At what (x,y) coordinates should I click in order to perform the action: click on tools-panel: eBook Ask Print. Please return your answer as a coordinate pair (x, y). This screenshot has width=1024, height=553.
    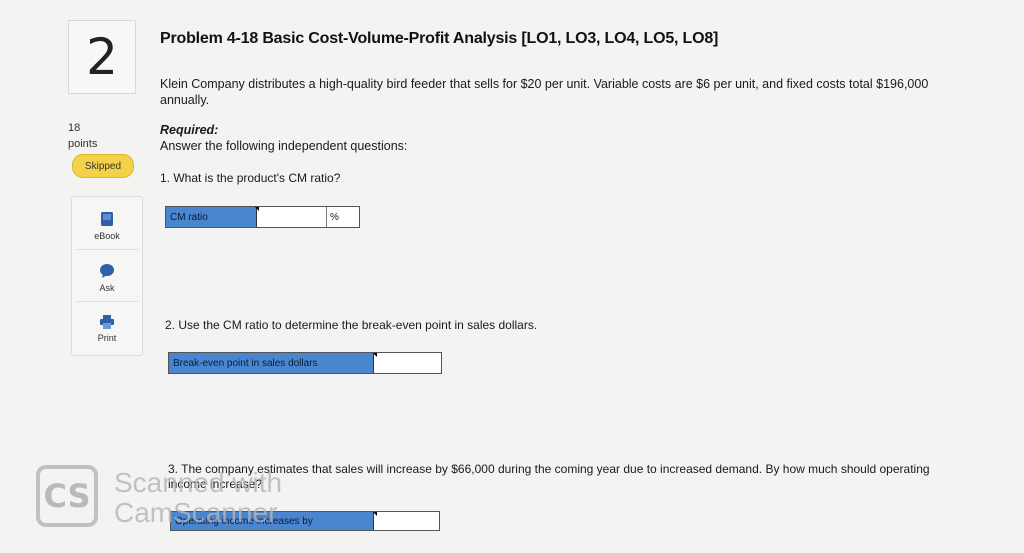
    Looking at the image, I should click on (107, 276).